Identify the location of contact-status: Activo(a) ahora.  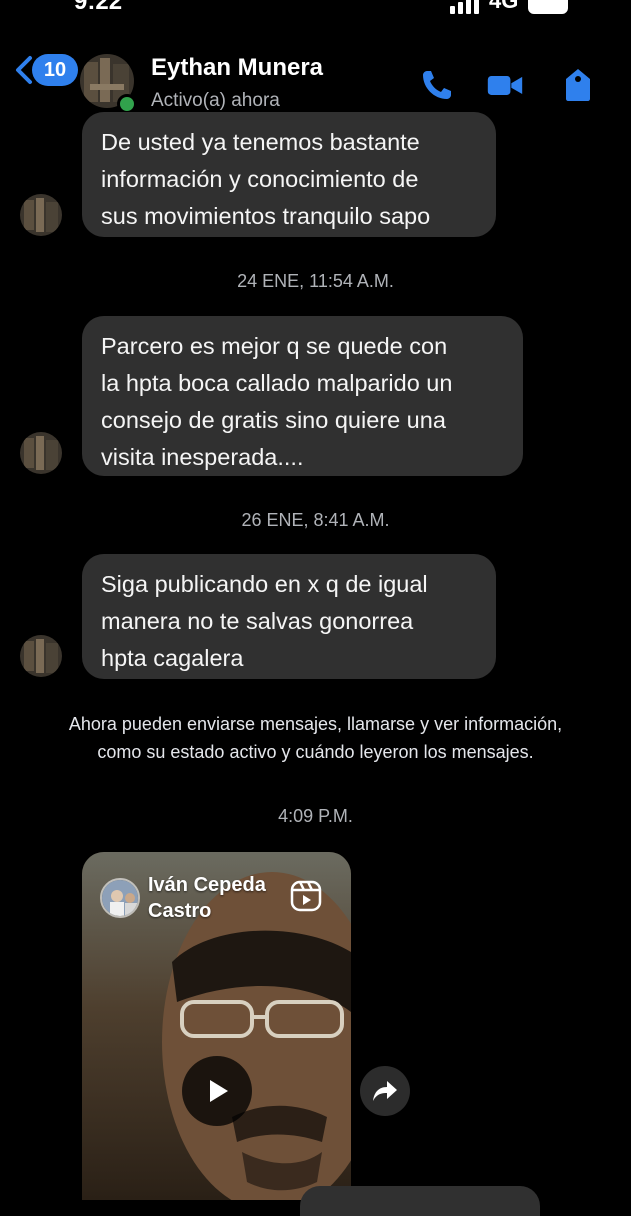
(215, 100).